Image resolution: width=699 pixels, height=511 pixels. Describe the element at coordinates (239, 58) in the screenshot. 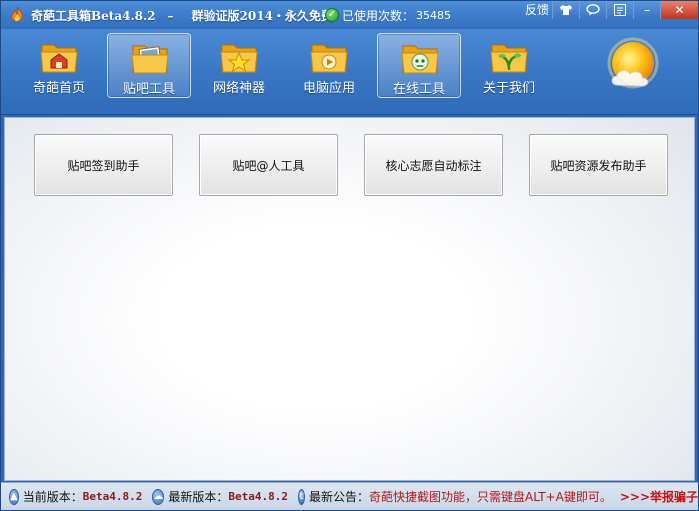

I see `star-folder-icon` at that location.